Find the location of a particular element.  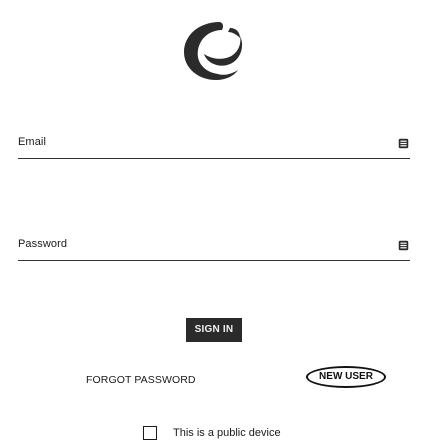

email-input is located at coordinates (203, 145).